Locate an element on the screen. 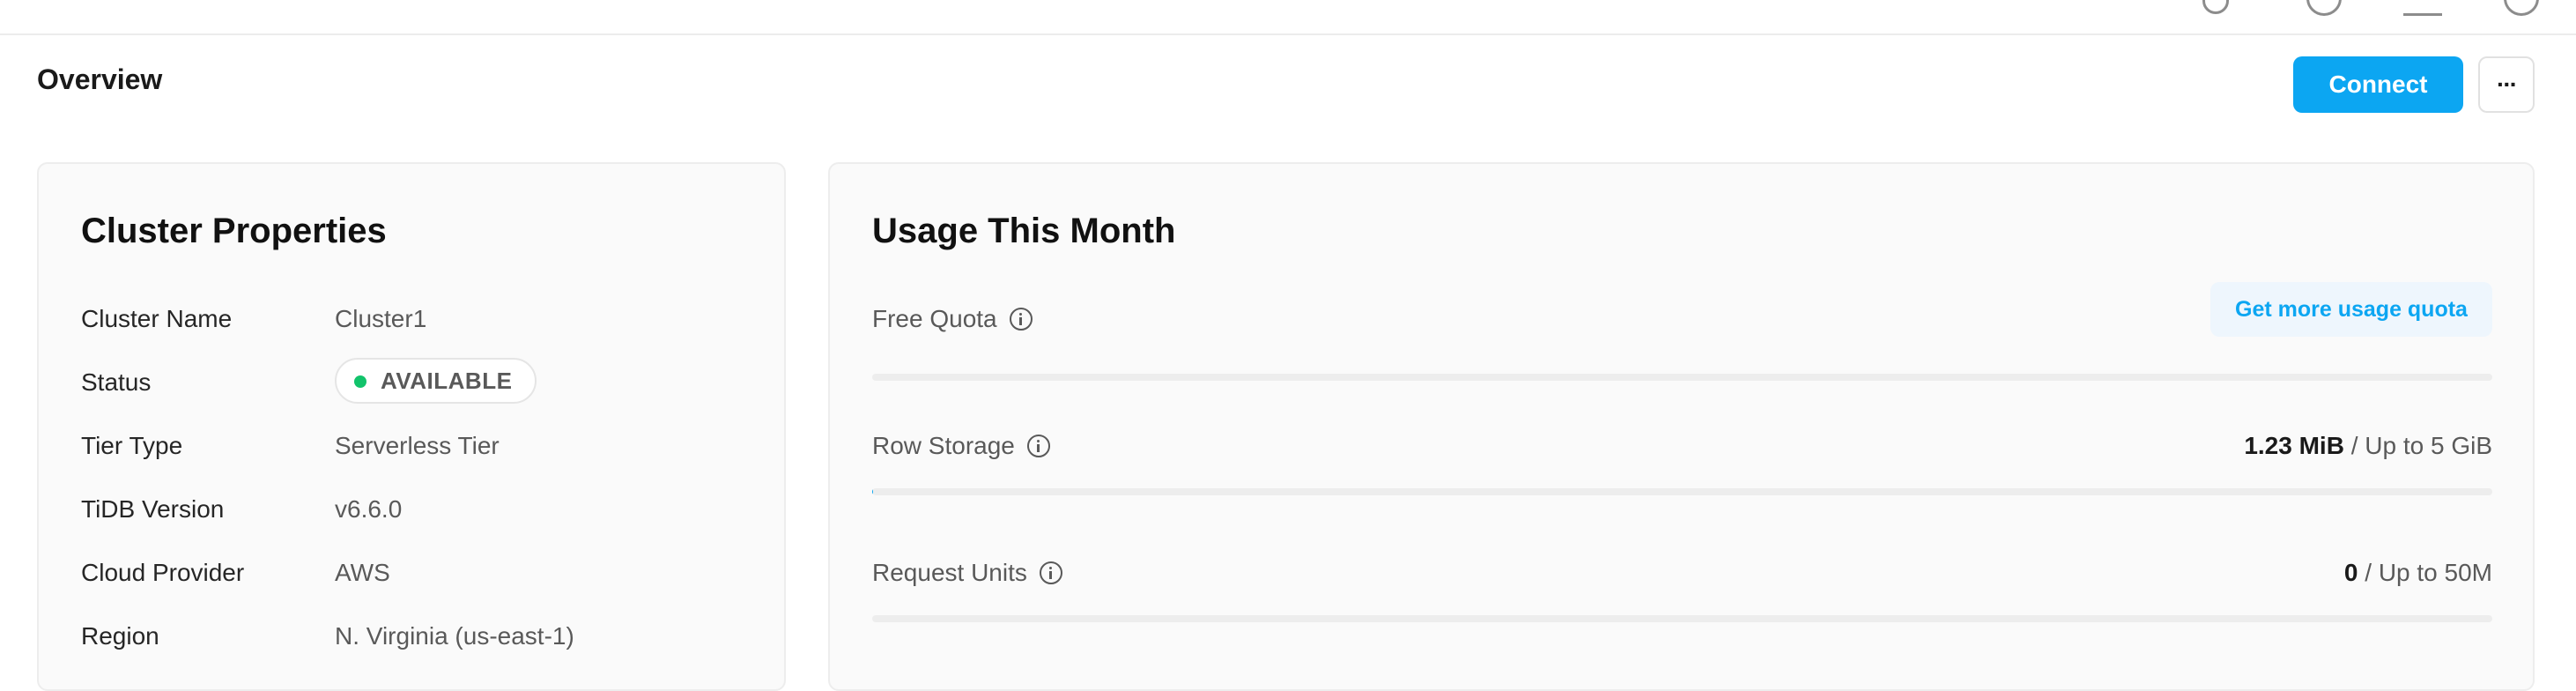 This screenshot has width=2576, height=691. property-row-tier-type: Tier Type Serverless Tier is located at coordinates (416, 449).